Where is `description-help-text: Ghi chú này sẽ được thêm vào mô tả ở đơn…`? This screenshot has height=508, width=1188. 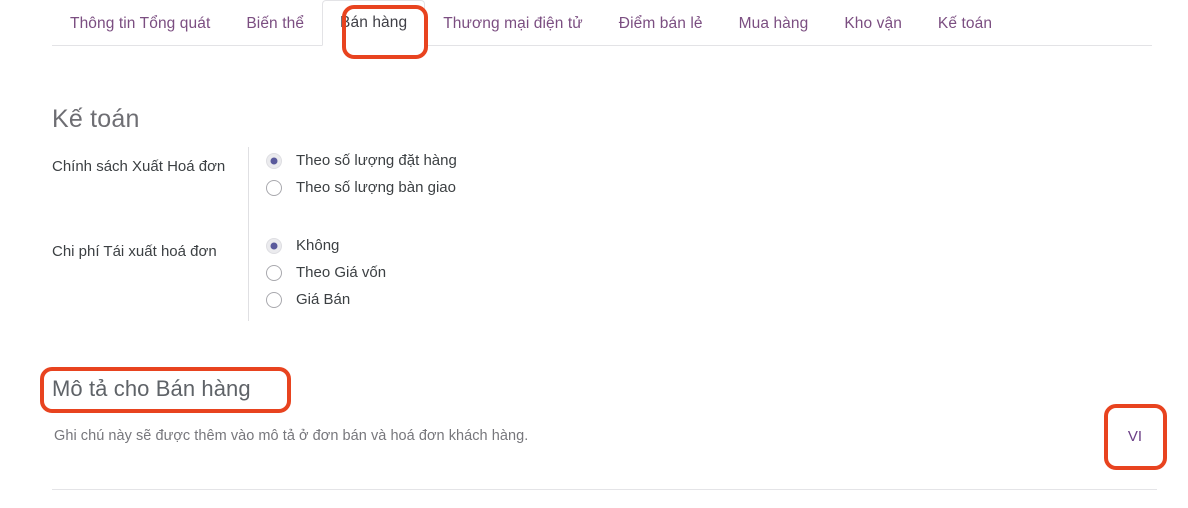
description-help-text: Ghi chú này sẽ được thêm vào mô tả ở đơn… is located at coordinates (291, 436).